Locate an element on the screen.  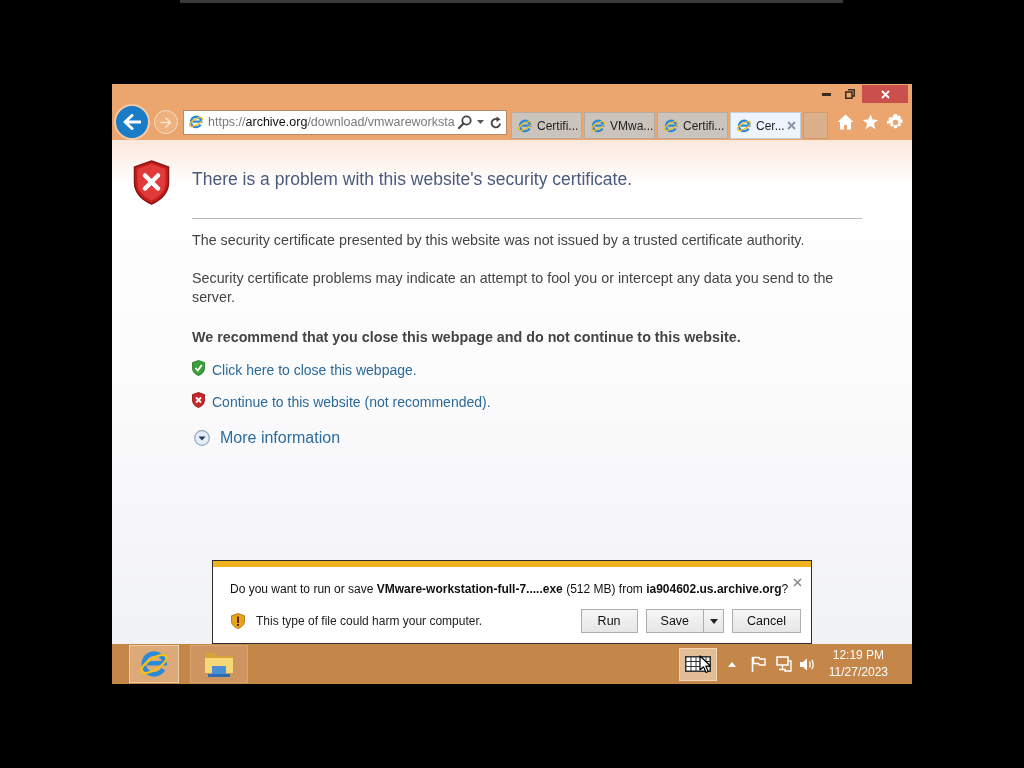
url-text: https://archive.org/download/vmwareworksta is located at coordinates (331, 122).